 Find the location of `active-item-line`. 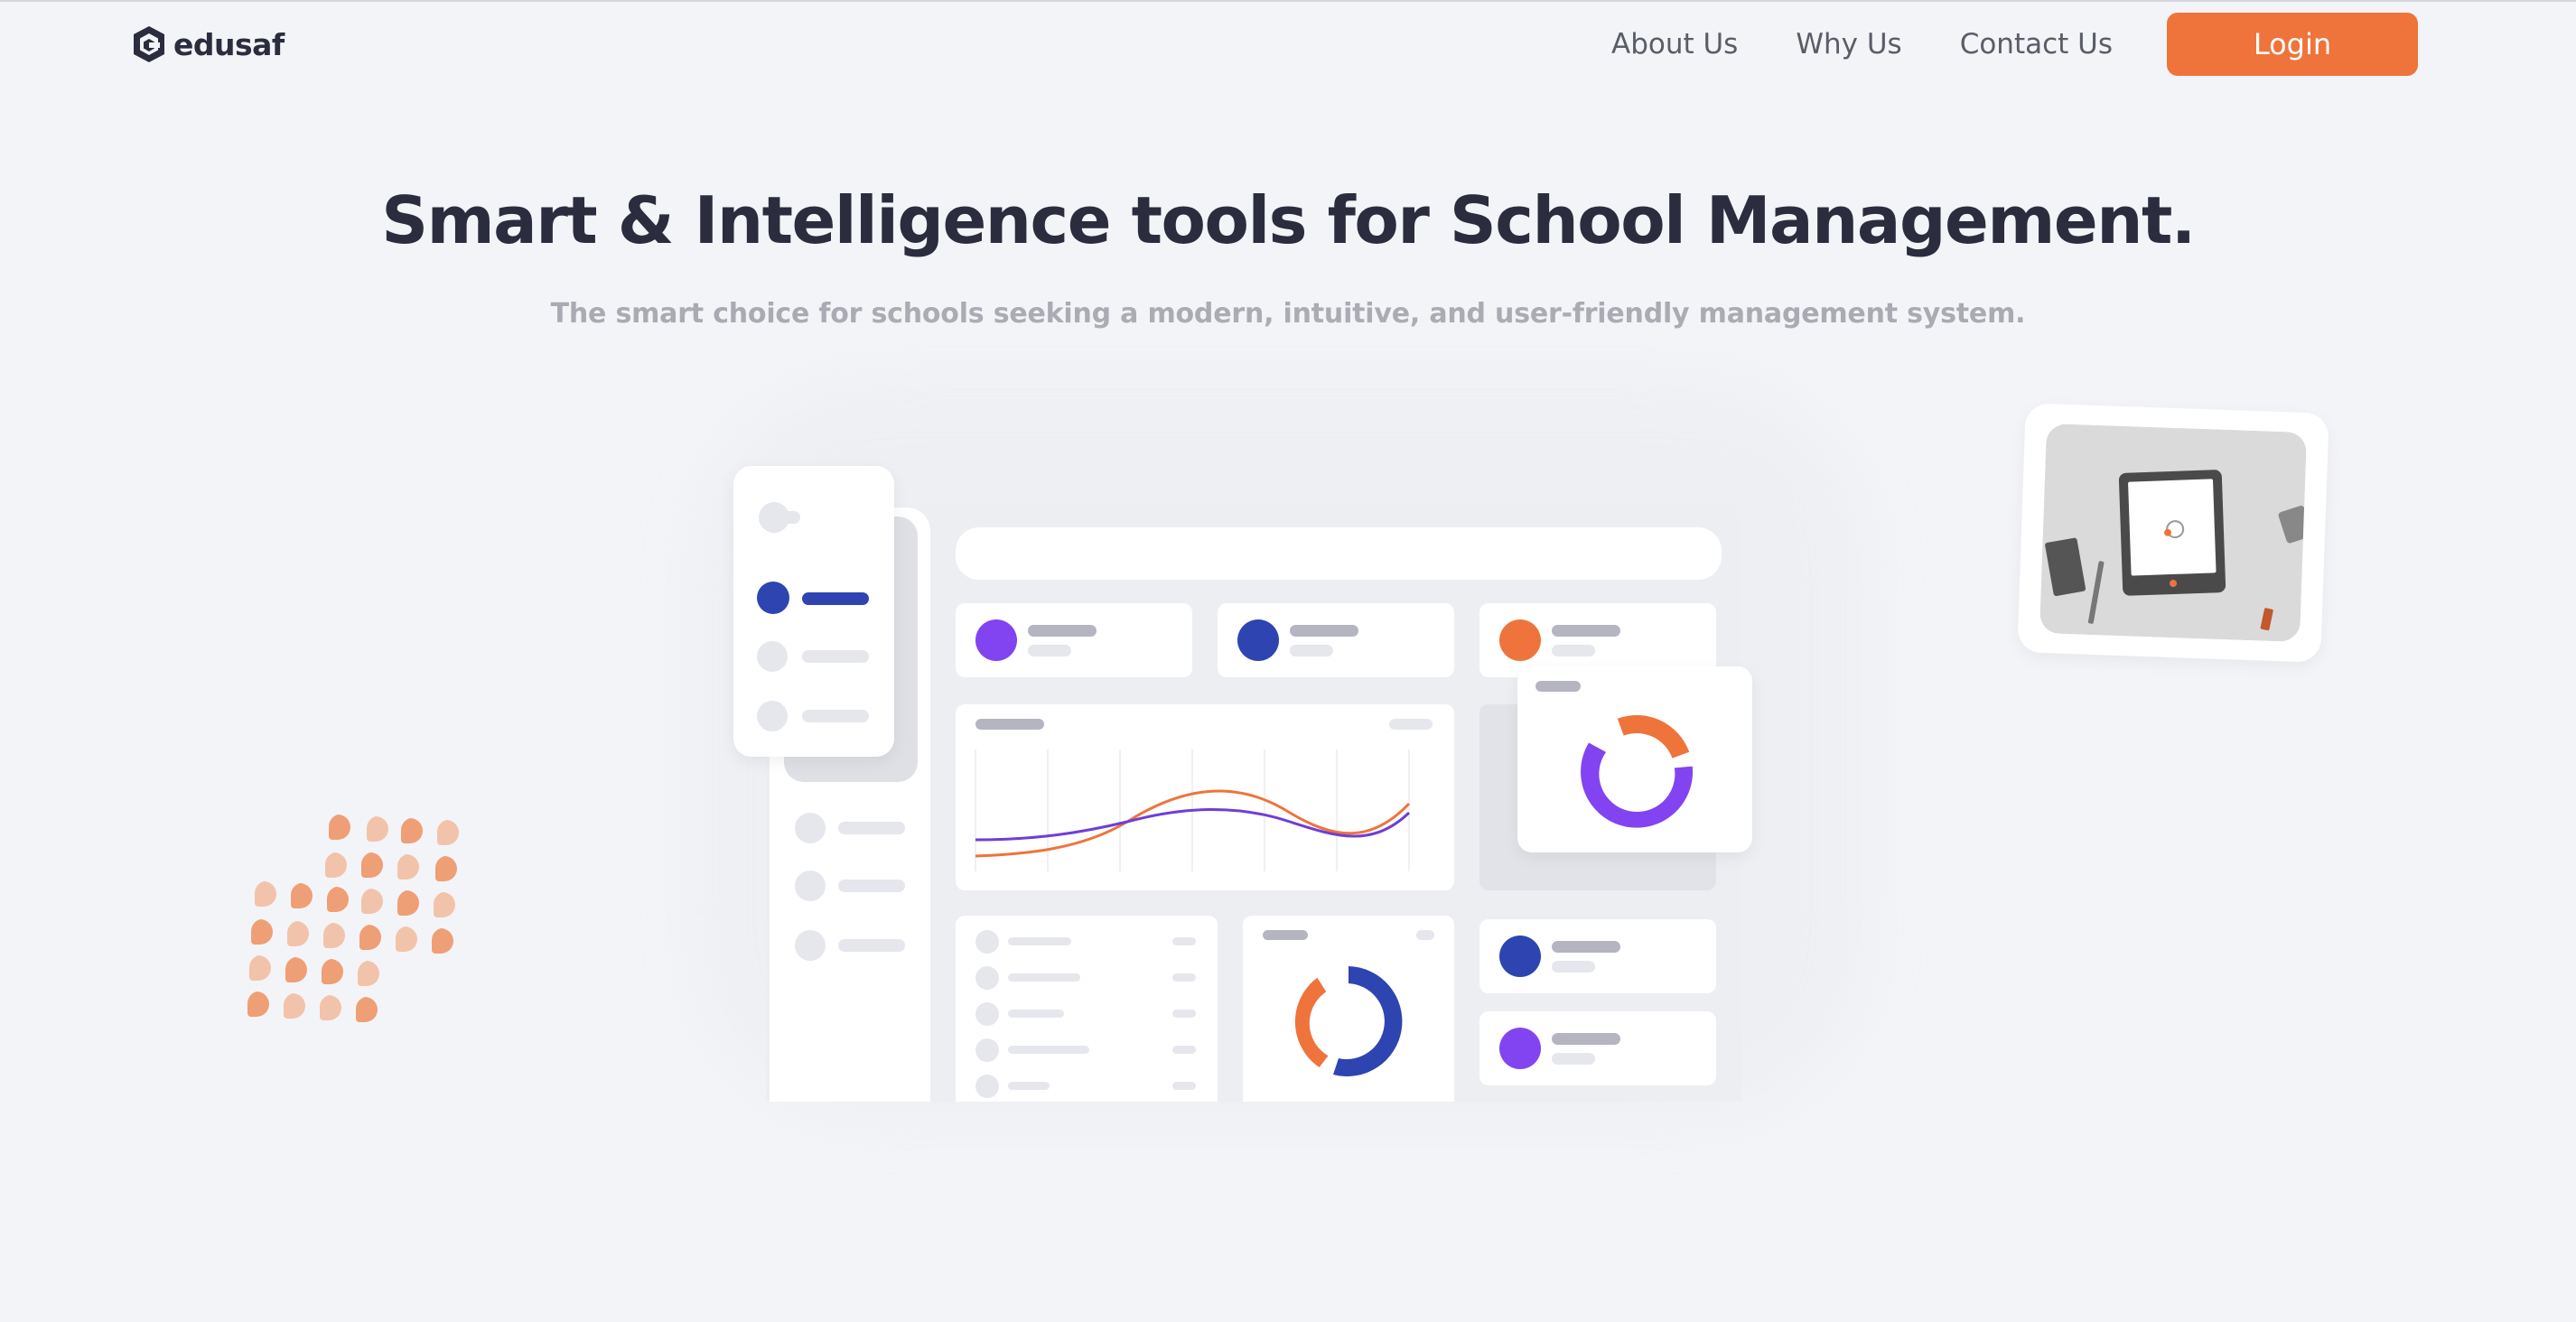

active-item-line is located at coordinates (835, 598).